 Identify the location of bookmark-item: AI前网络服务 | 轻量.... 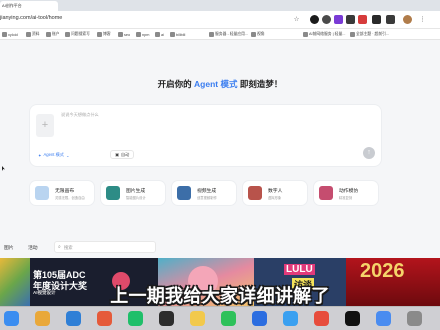
(324, 34).